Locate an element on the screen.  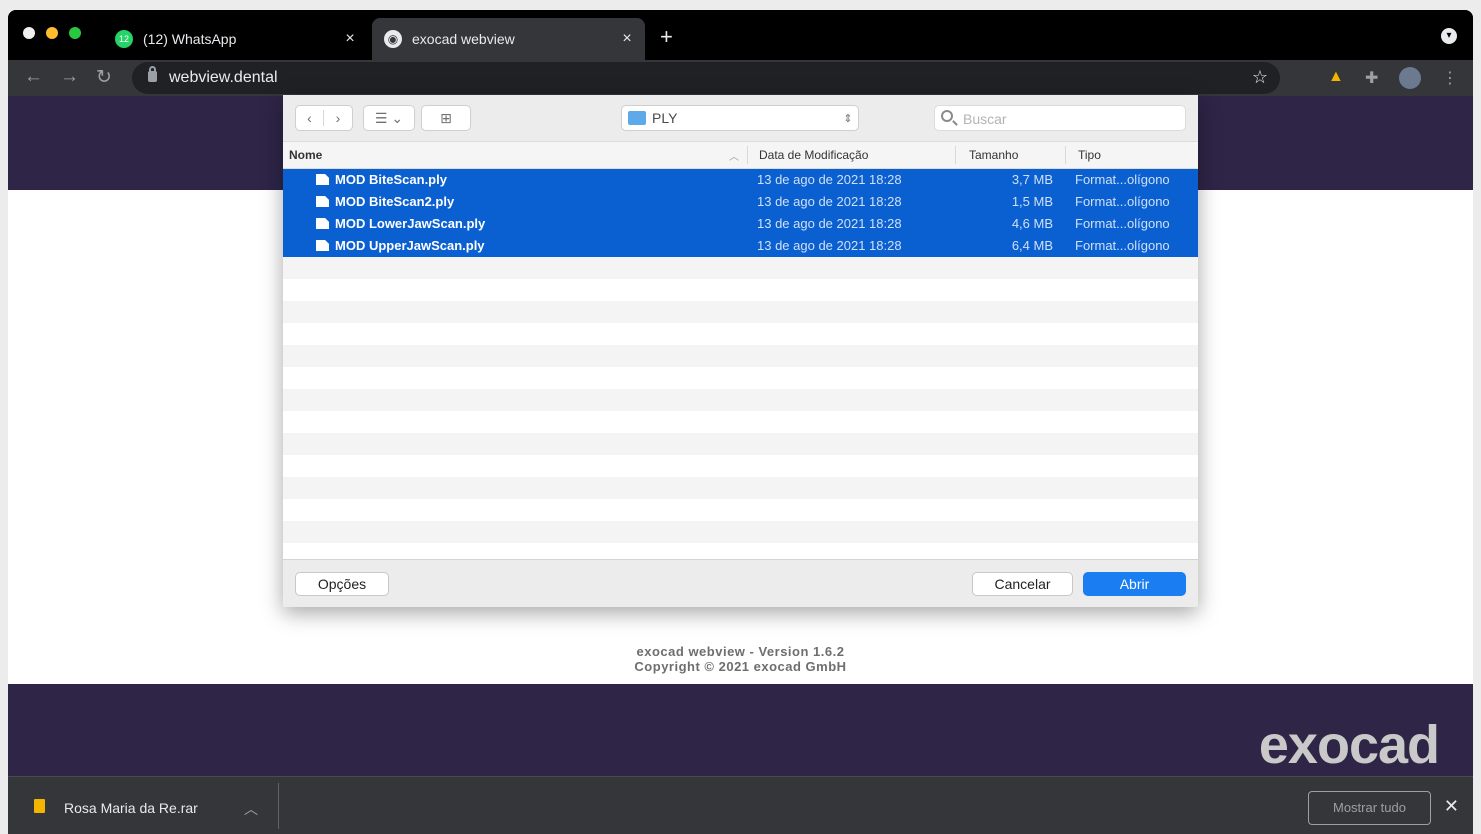
tab-whatsapp: 12 (12) WhatsApp × is located at coordinates (235, 39).